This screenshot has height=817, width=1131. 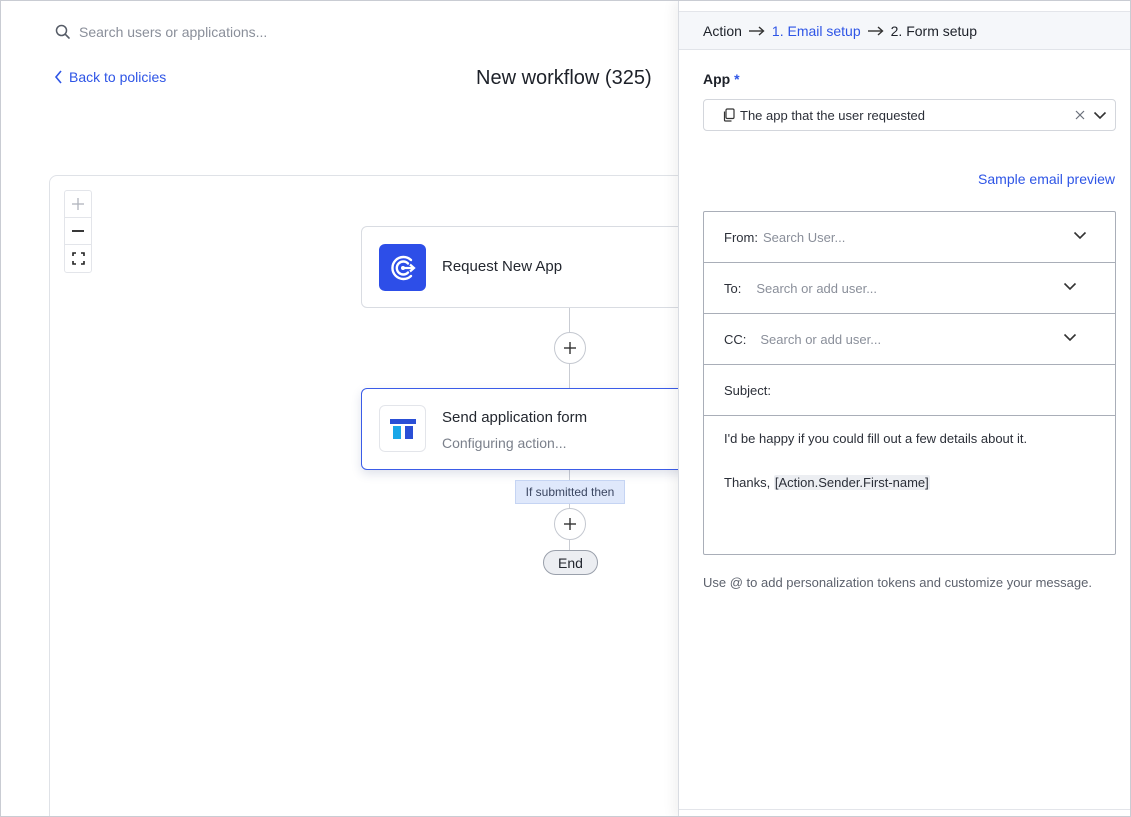 I want to click on to-label: To:, so click(x=733, y=288).